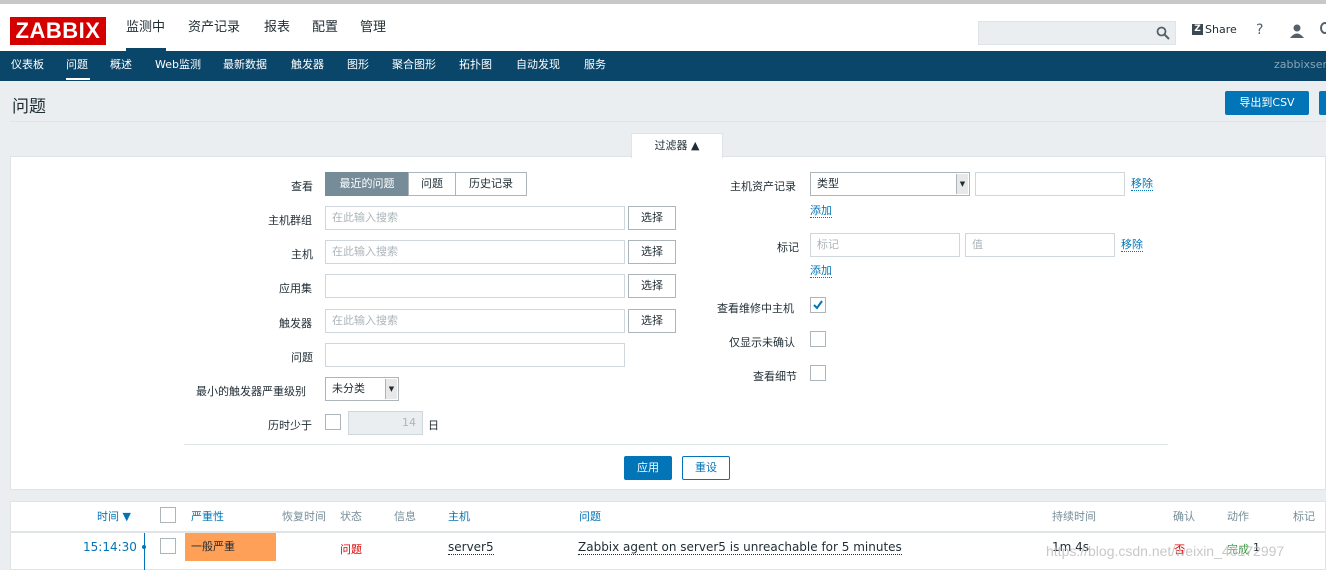 This screenshot has width=1326, height=570. I want to click on inventory-remove-link: 移除, so click(1142, 184).